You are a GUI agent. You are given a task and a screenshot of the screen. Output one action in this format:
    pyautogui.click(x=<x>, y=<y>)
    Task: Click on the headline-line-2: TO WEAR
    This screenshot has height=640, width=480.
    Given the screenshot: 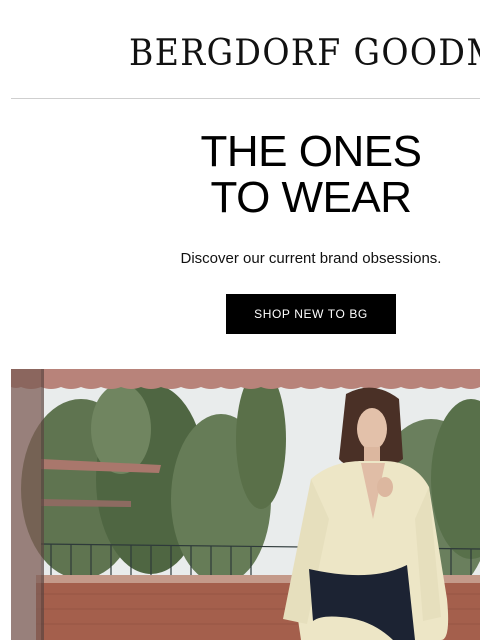 What is the action you would take?
    pyautogui.click(x=311, y=197)
    